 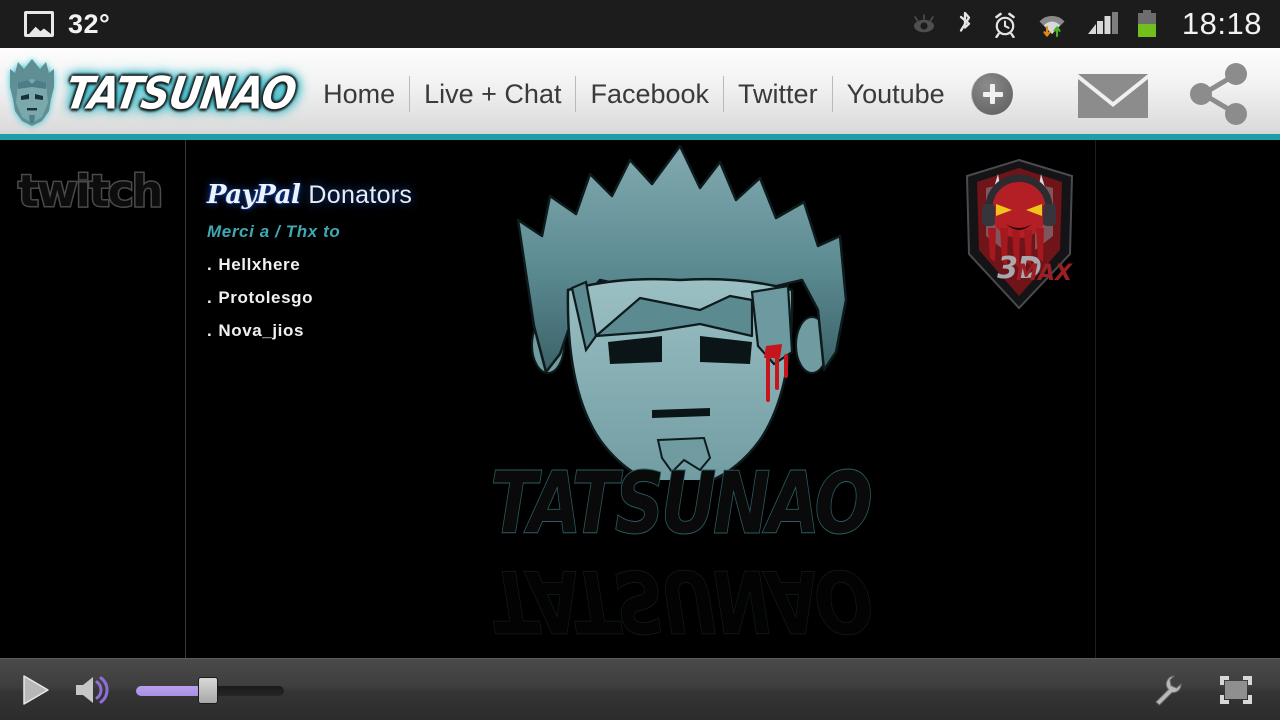 What do you see at coordinates (1177, 94) in the screenshot?
I see `header-actions` at bounding box center [1177, 94].